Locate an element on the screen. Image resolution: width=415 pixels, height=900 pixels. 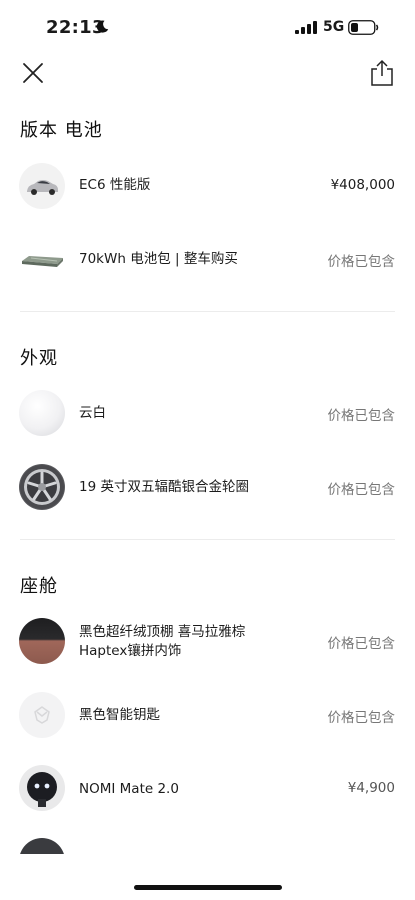
list-item-ec6: EC6 性能版 ¥408,000 is located at coordinates (207, 186).